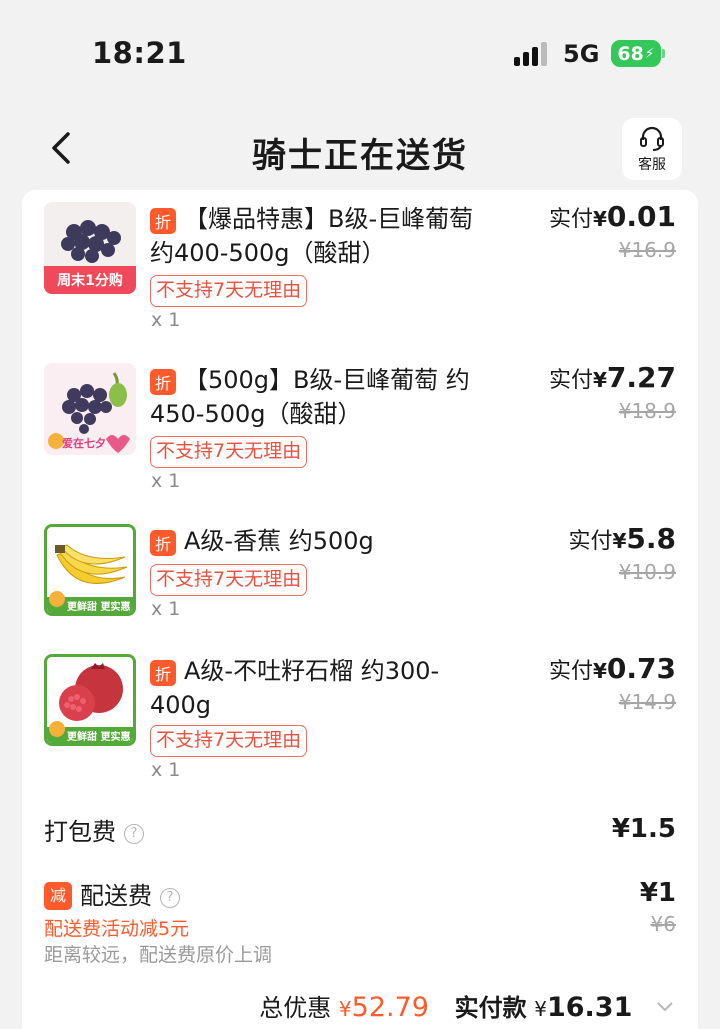 The height and width of the screenshot is (1029, 720). I want to click on original-price: ¥18.9, so click(647, 411).